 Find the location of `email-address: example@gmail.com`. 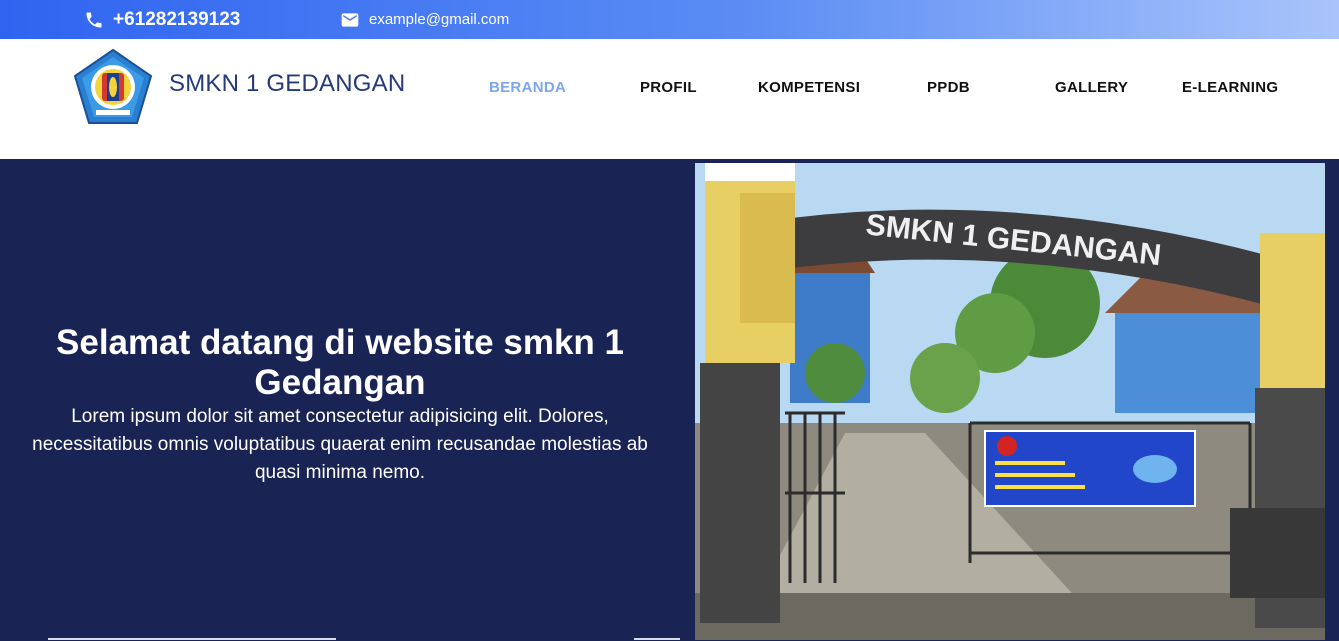

email-address: example@gmail.com is located at coordinates (439, 19).